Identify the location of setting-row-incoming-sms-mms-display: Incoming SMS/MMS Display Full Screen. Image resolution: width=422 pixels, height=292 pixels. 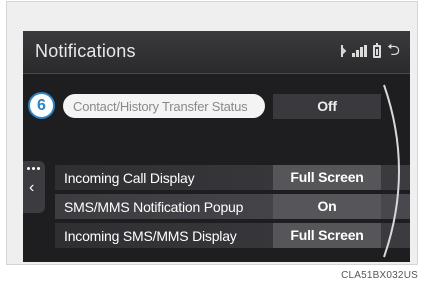
(216, 235).